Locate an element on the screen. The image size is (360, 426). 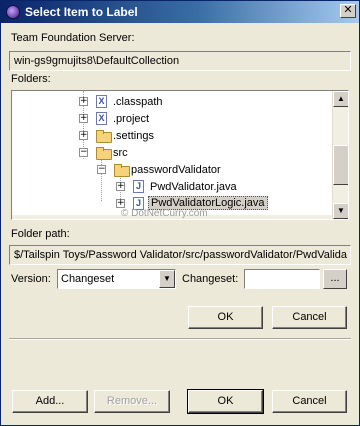
tree-item-settings: + .settings is located at coordinates (172, 136).